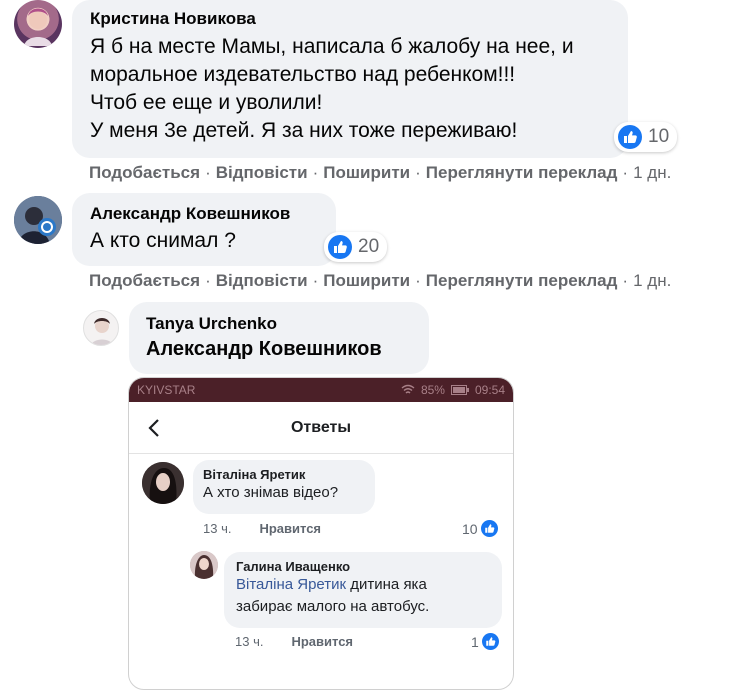 This screenshot has height=691, width=729. I want to click on avatar-tanya, so click(101, 328).